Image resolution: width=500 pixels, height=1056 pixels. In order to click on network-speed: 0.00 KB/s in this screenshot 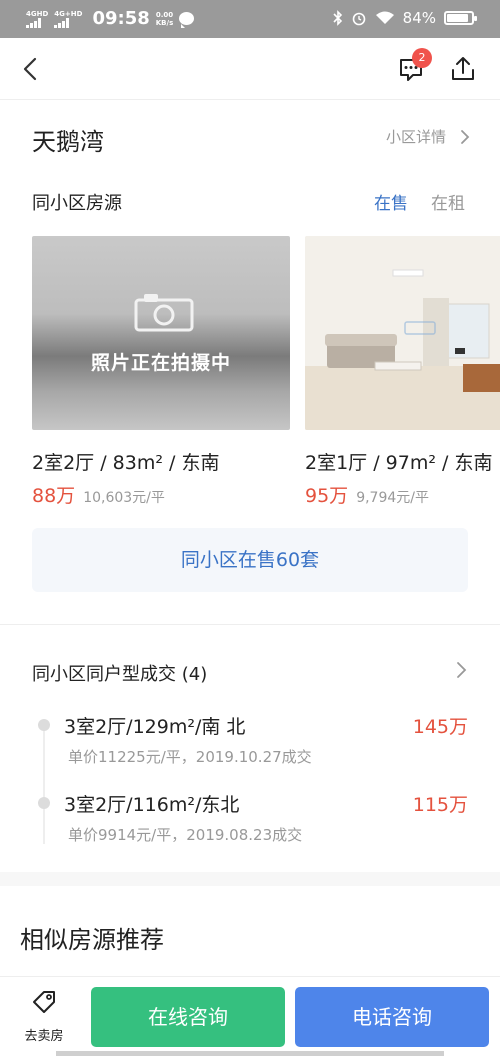, I will do `click(164, 19)`.